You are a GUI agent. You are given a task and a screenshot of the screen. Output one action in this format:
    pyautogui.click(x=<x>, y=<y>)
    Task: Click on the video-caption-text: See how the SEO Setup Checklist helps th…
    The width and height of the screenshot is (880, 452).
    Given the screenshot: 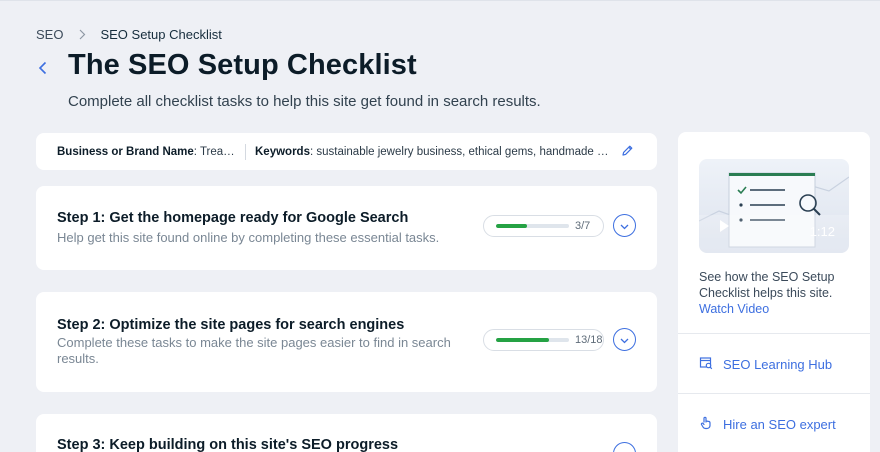 What is the action you would take?
    pyautogui.click(x=767, y=285)
    